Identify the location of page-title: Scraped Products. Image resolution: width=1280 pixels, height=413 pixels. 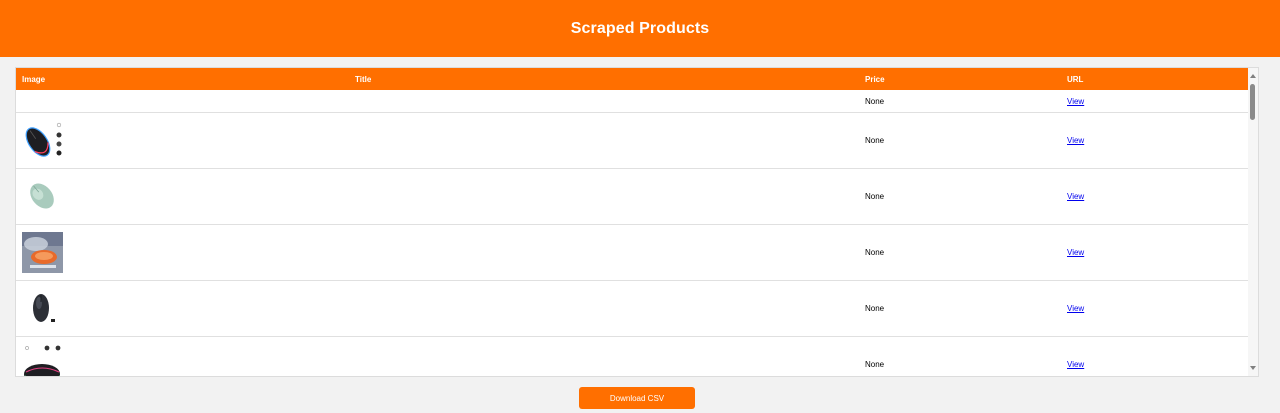
(640, 28).